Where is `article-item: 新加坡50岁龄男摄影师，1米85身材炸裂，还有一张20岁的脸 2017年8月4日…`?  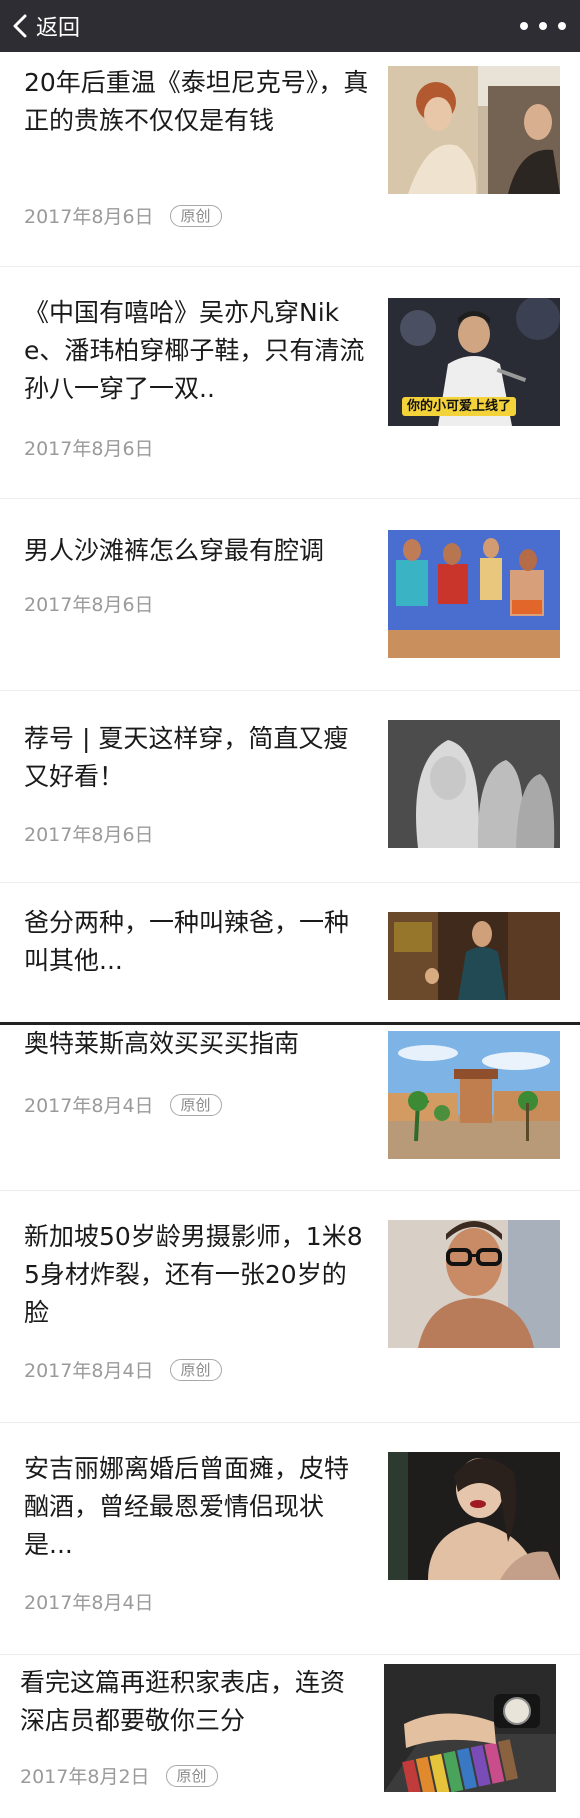
article-item: 新加坡50岁龄男摄影师，1米85身材炸裂，还有一张20岁的脸 2017年8月4日… is located at coordinates (290, 1306).